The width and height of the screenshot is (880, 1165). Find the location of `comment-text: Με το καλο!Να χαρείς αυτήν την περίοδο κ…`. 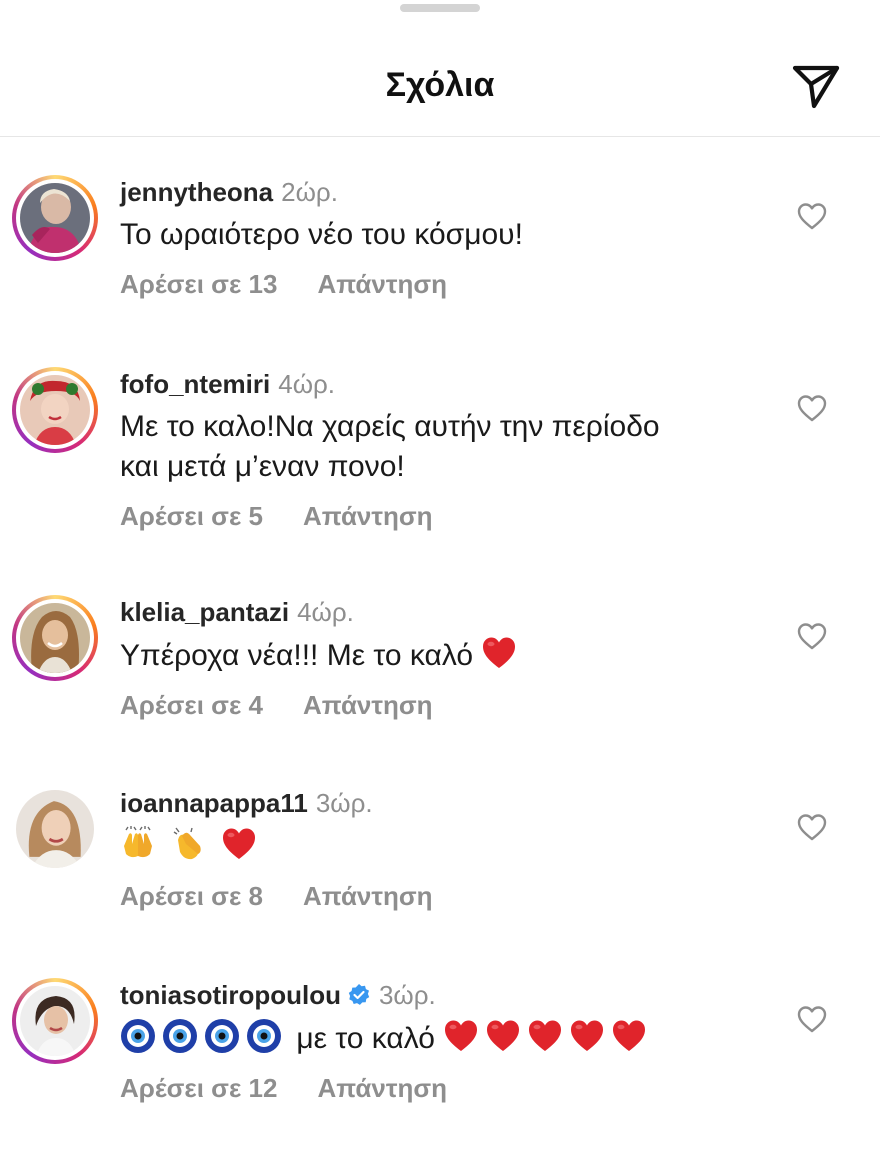

comment-text: Με το καλο!Να χαρείς αυτήν την περίοδο κ… is located at coordinates (450, 447).